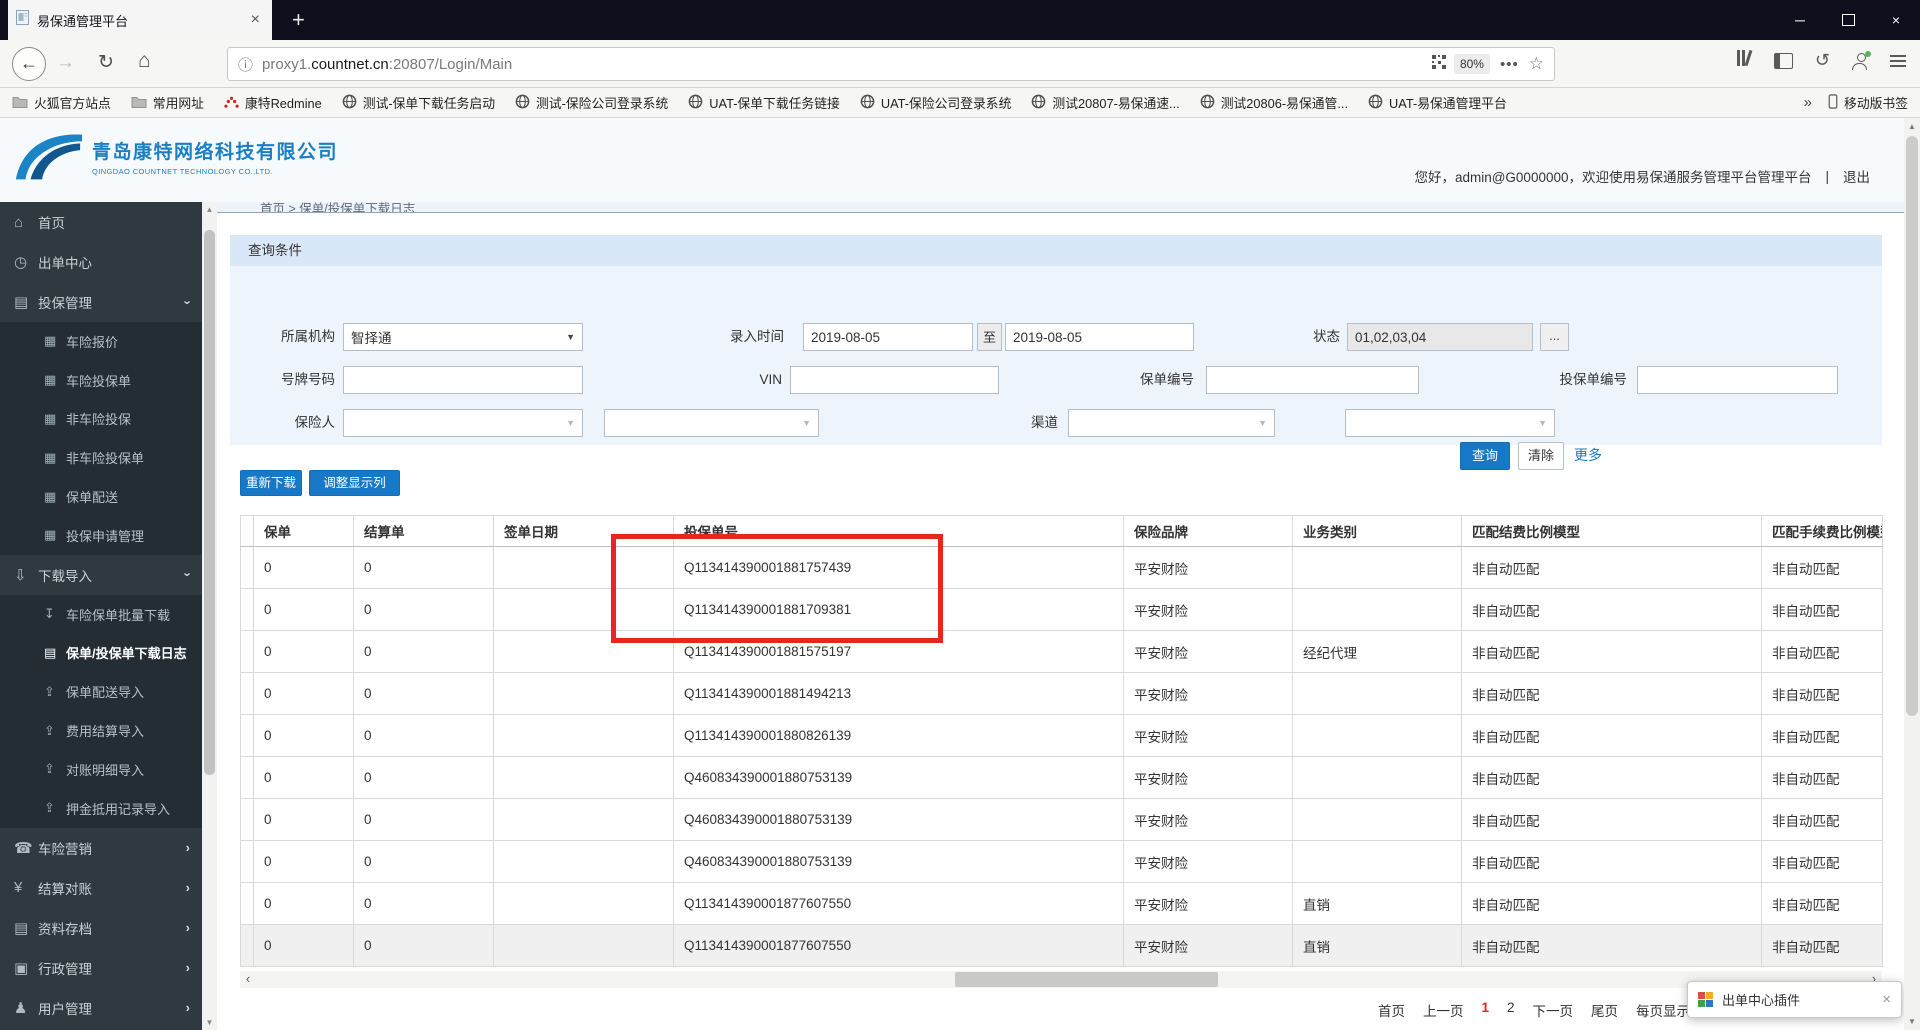 The height and width of the screenshot is (1030, 1920). I want to click on sidebar-subitem: ▦ 车险报价, so click(101, 341).